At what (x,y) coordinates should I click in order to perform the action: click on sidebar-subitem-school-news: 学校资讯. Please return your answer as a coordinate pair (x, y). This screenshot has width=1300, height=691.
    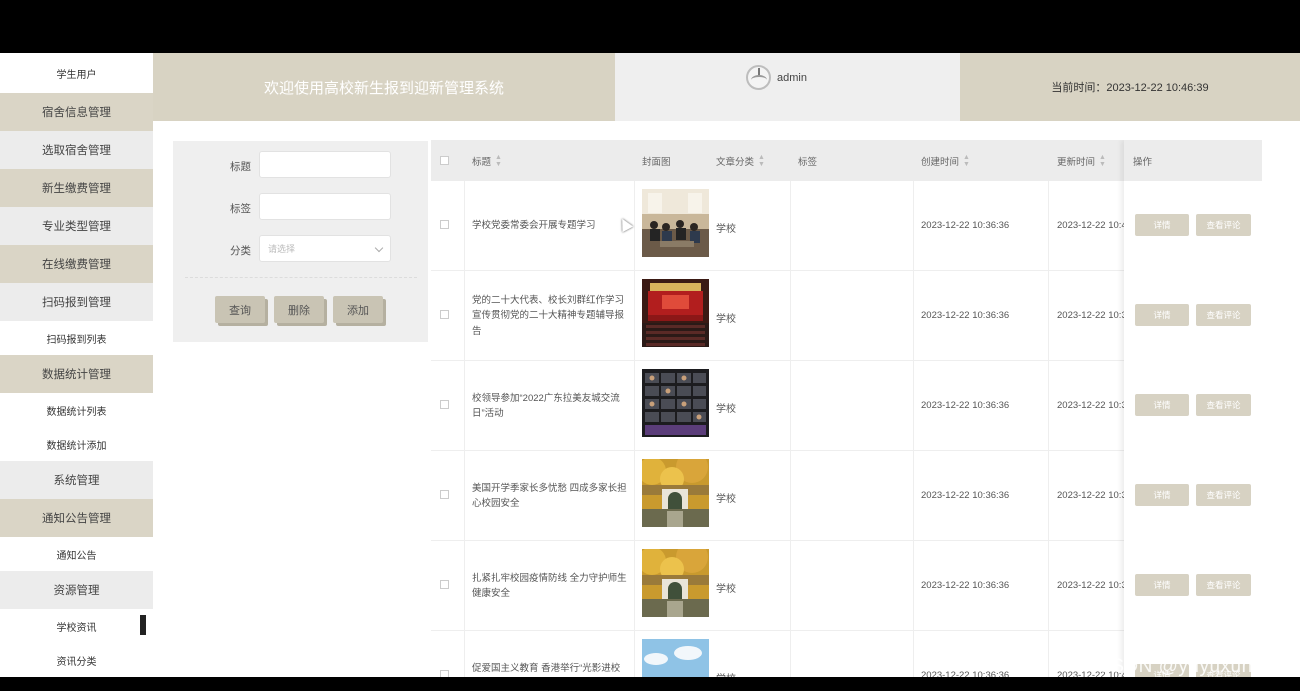
    Looking at the image, I should click on (76, 626).